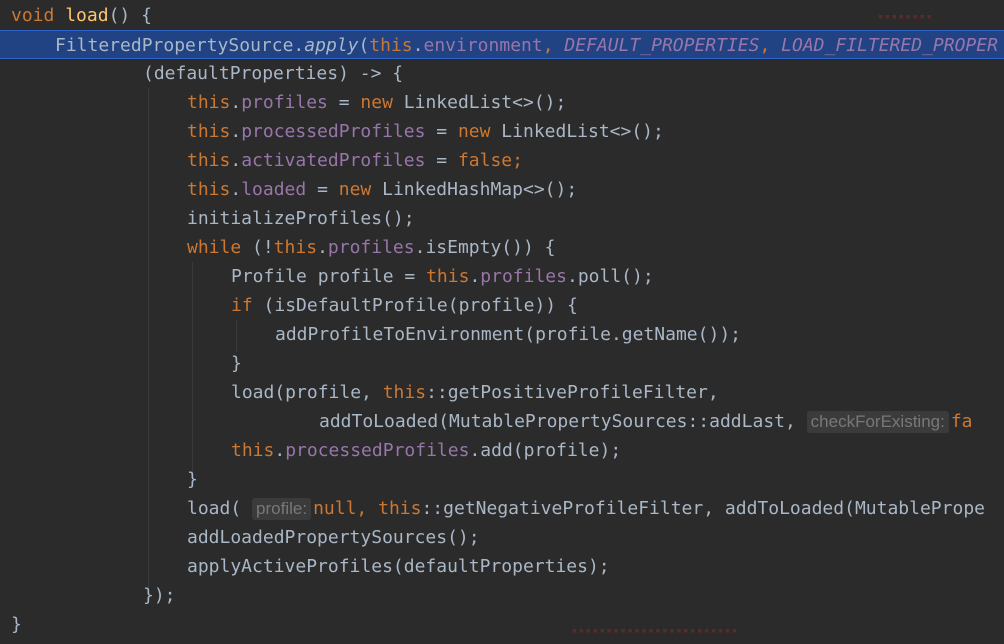  I want to click on field-environment: environment, so click(483, 45).